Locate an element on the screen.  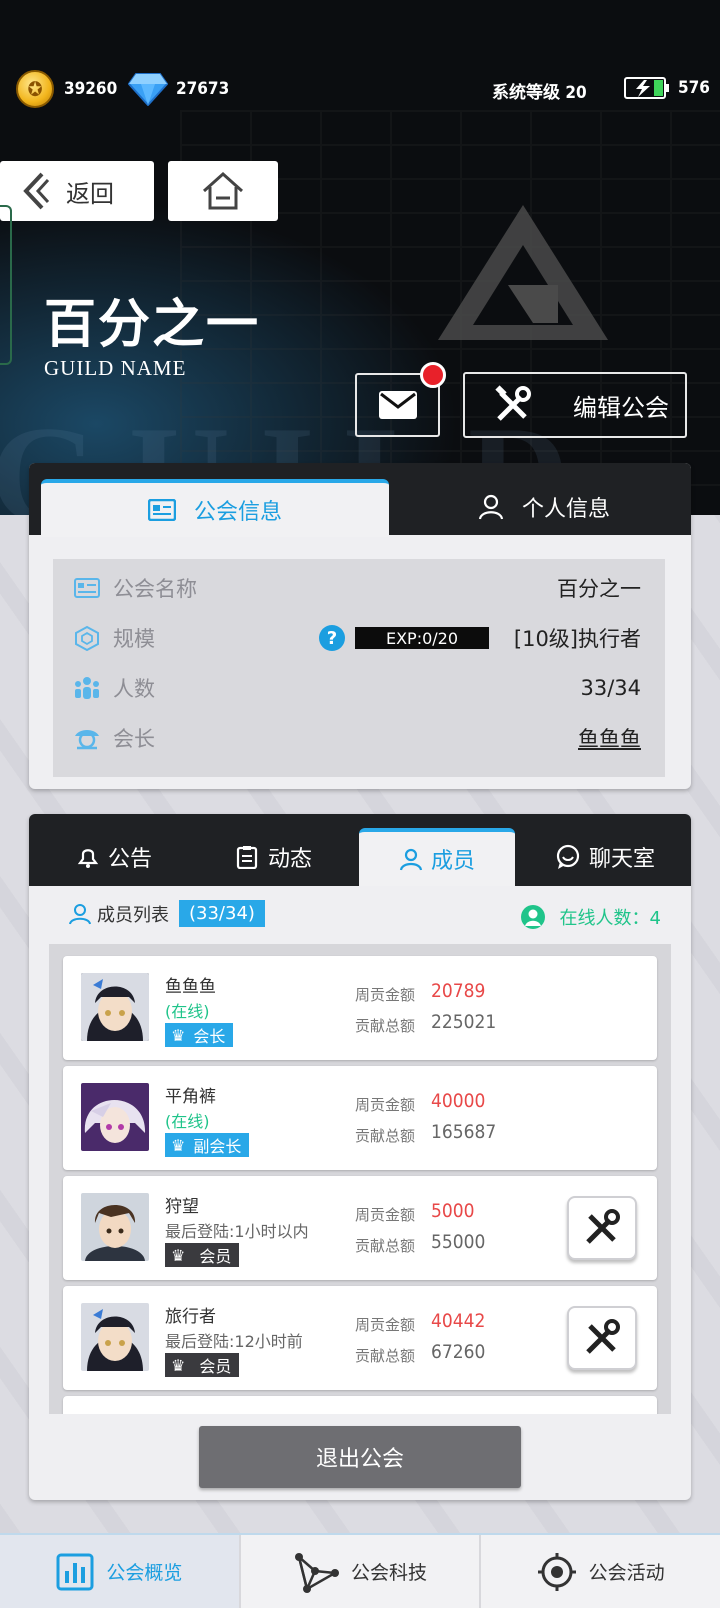
tab-guild-info: 公会信息 is located at coordinates (215, 508).